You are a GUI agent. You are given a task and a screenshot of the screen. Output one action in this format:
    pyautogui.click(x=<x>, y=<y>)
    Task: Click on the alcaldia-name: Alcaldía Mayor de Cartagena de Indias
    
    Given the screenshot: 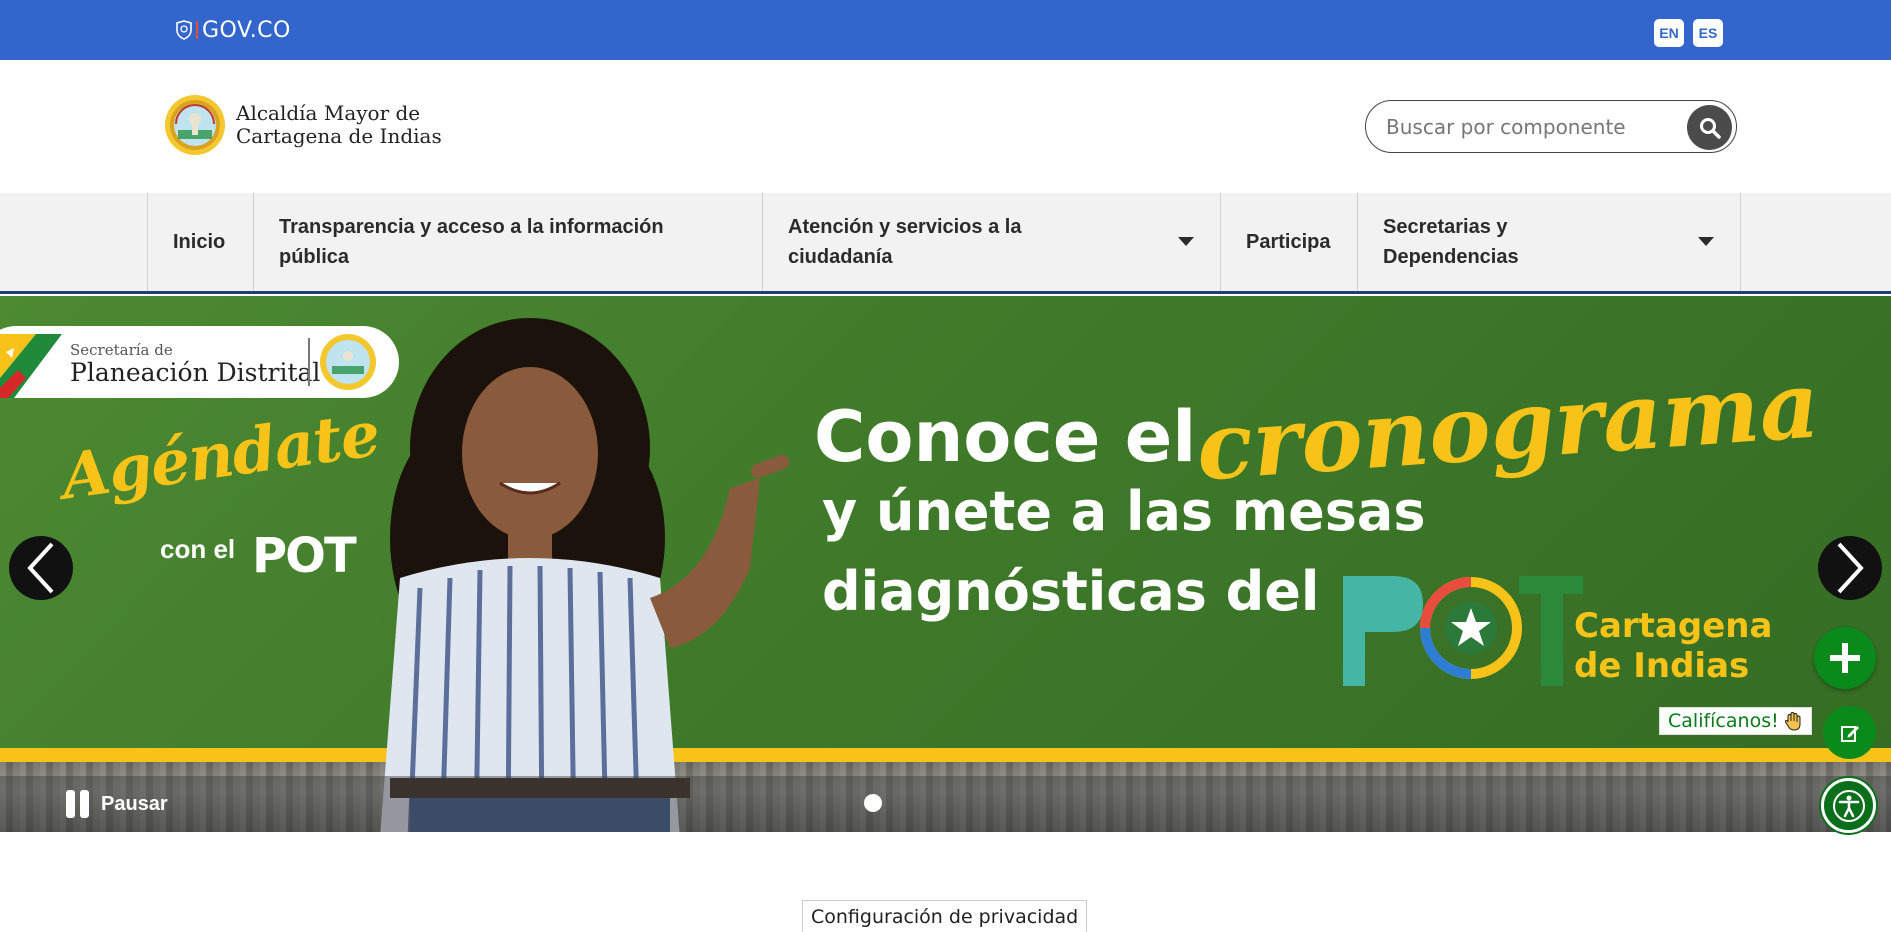 What is the action you would take?
    pyautogui.click(x=339, y=125)
    